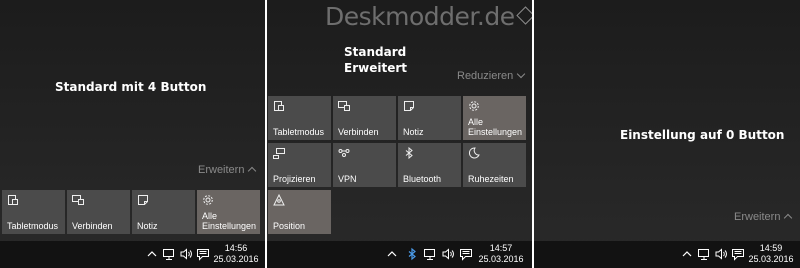 This screenshot has height=268, width=800. What do you see at coordinates (429, 165) in the screenshot?
I see `tile-bluetooth: Bluetooth` at bounding box center [429, 165].